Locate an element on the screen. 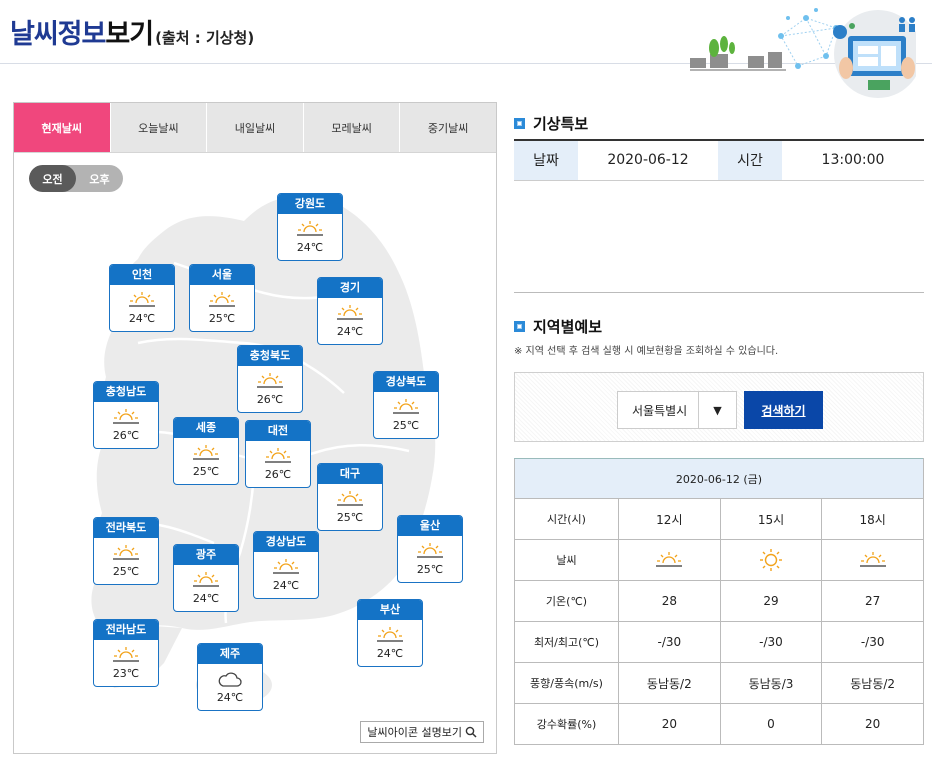 This screenshot has height=760, width=932. region-card-gyeongbuk: 경상북도 25℃ is located at coordinates (406, 405).